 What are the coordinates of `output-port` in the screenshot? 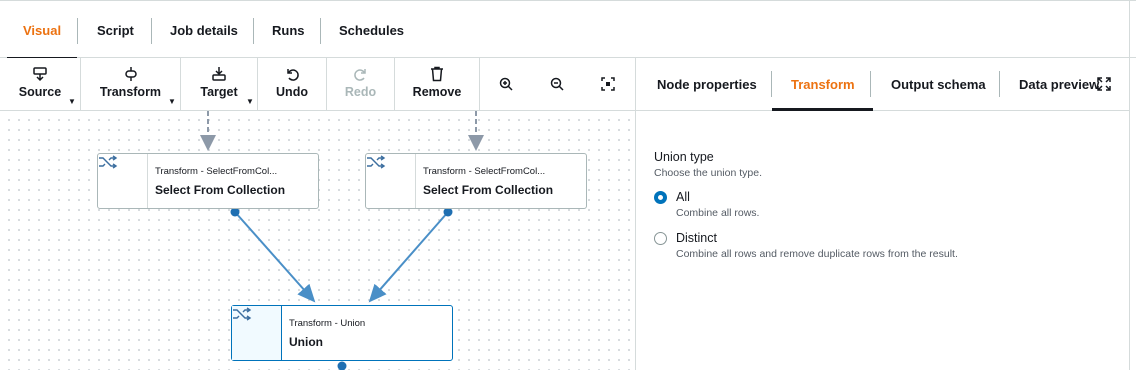 It's located at (342, 365).